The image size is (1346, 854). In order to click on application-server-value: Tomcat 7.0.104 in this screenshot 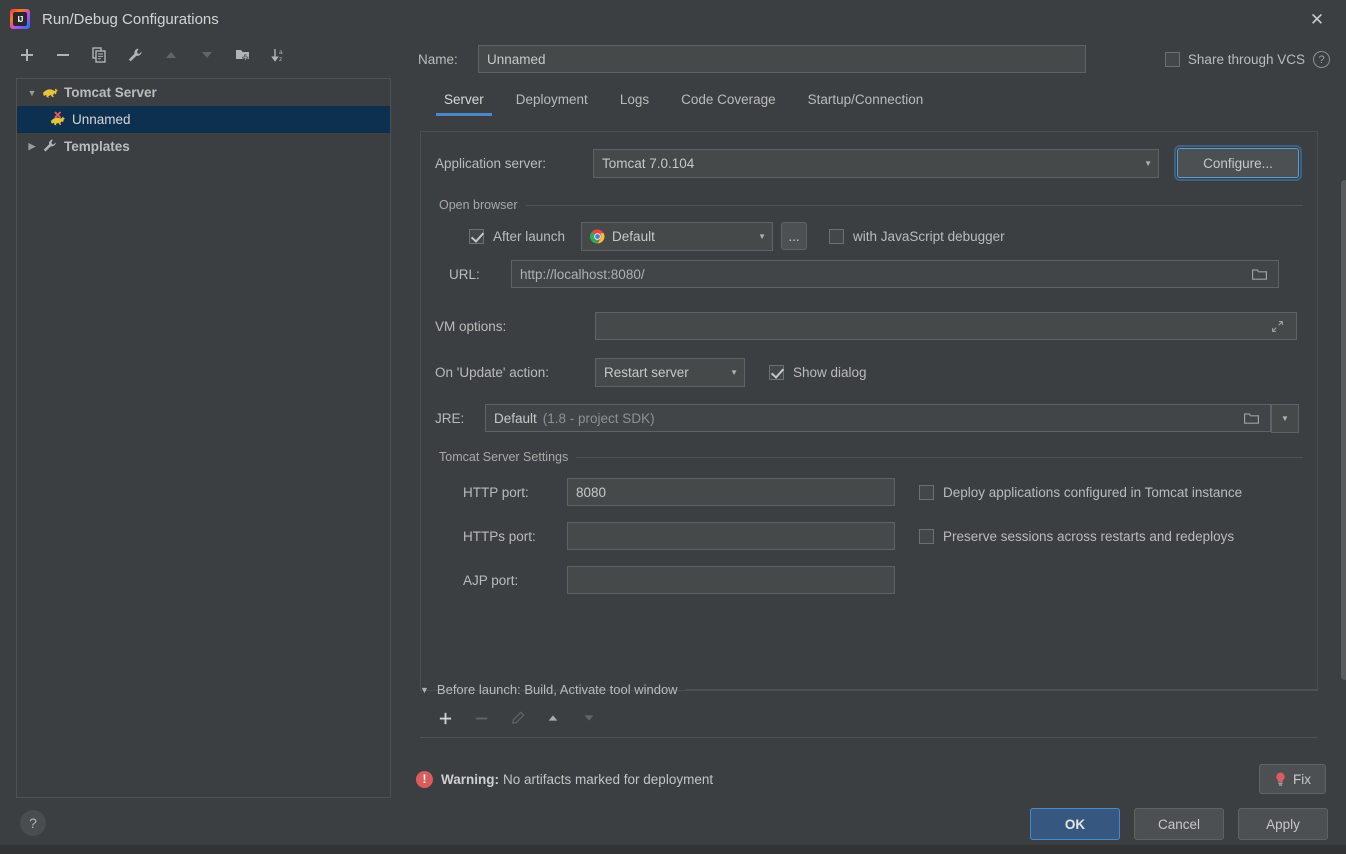, I will do `click(648, 163)`.